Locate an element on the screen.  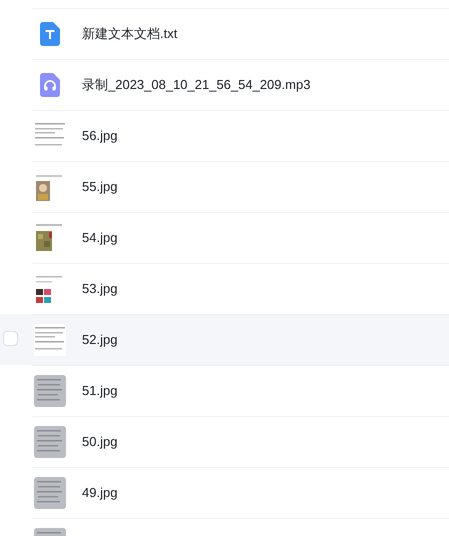
file-name: 52.jpg is located at coordinates (100, 339).